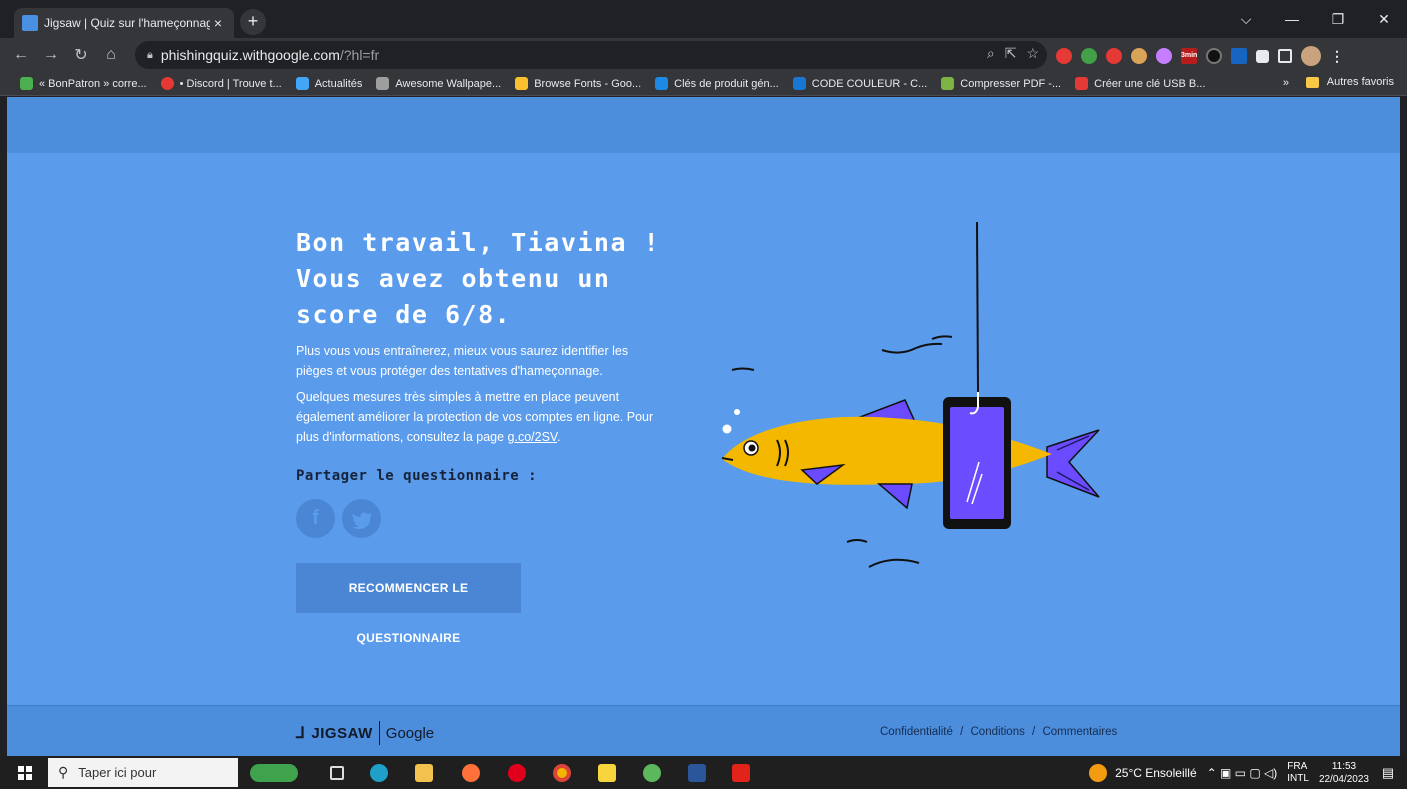 The width and height of the screenshot is (1407, 789). Describe the element at coordinates (26, 83) in the screenshot. I see `bonpatron-icon` at that location.